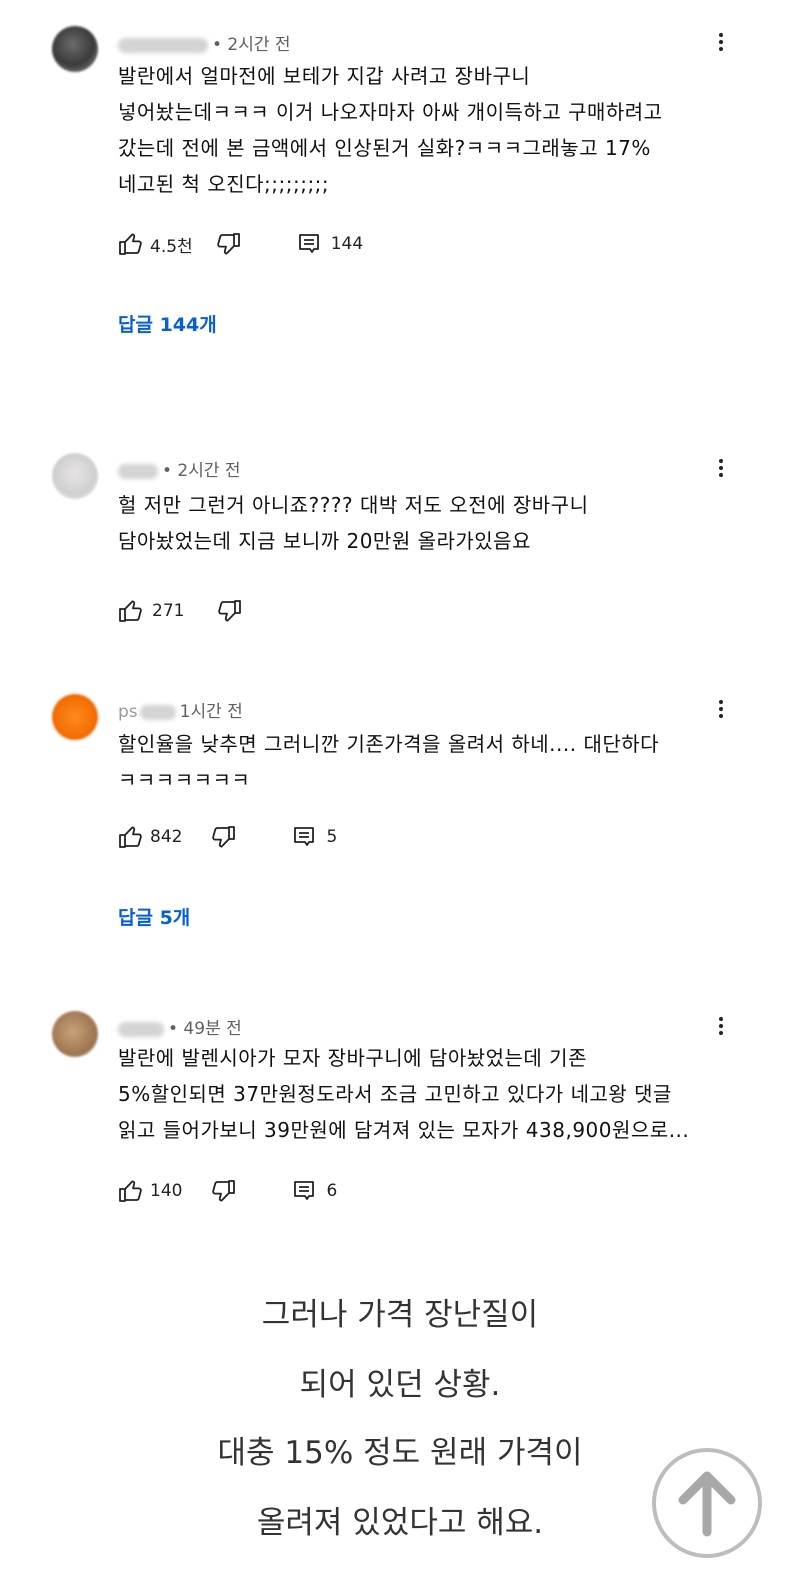  Describe the element at coordinates (400, 1315) in the screenshot. I see `caption-line-1: 그러나 가격 장난질이` at that location.